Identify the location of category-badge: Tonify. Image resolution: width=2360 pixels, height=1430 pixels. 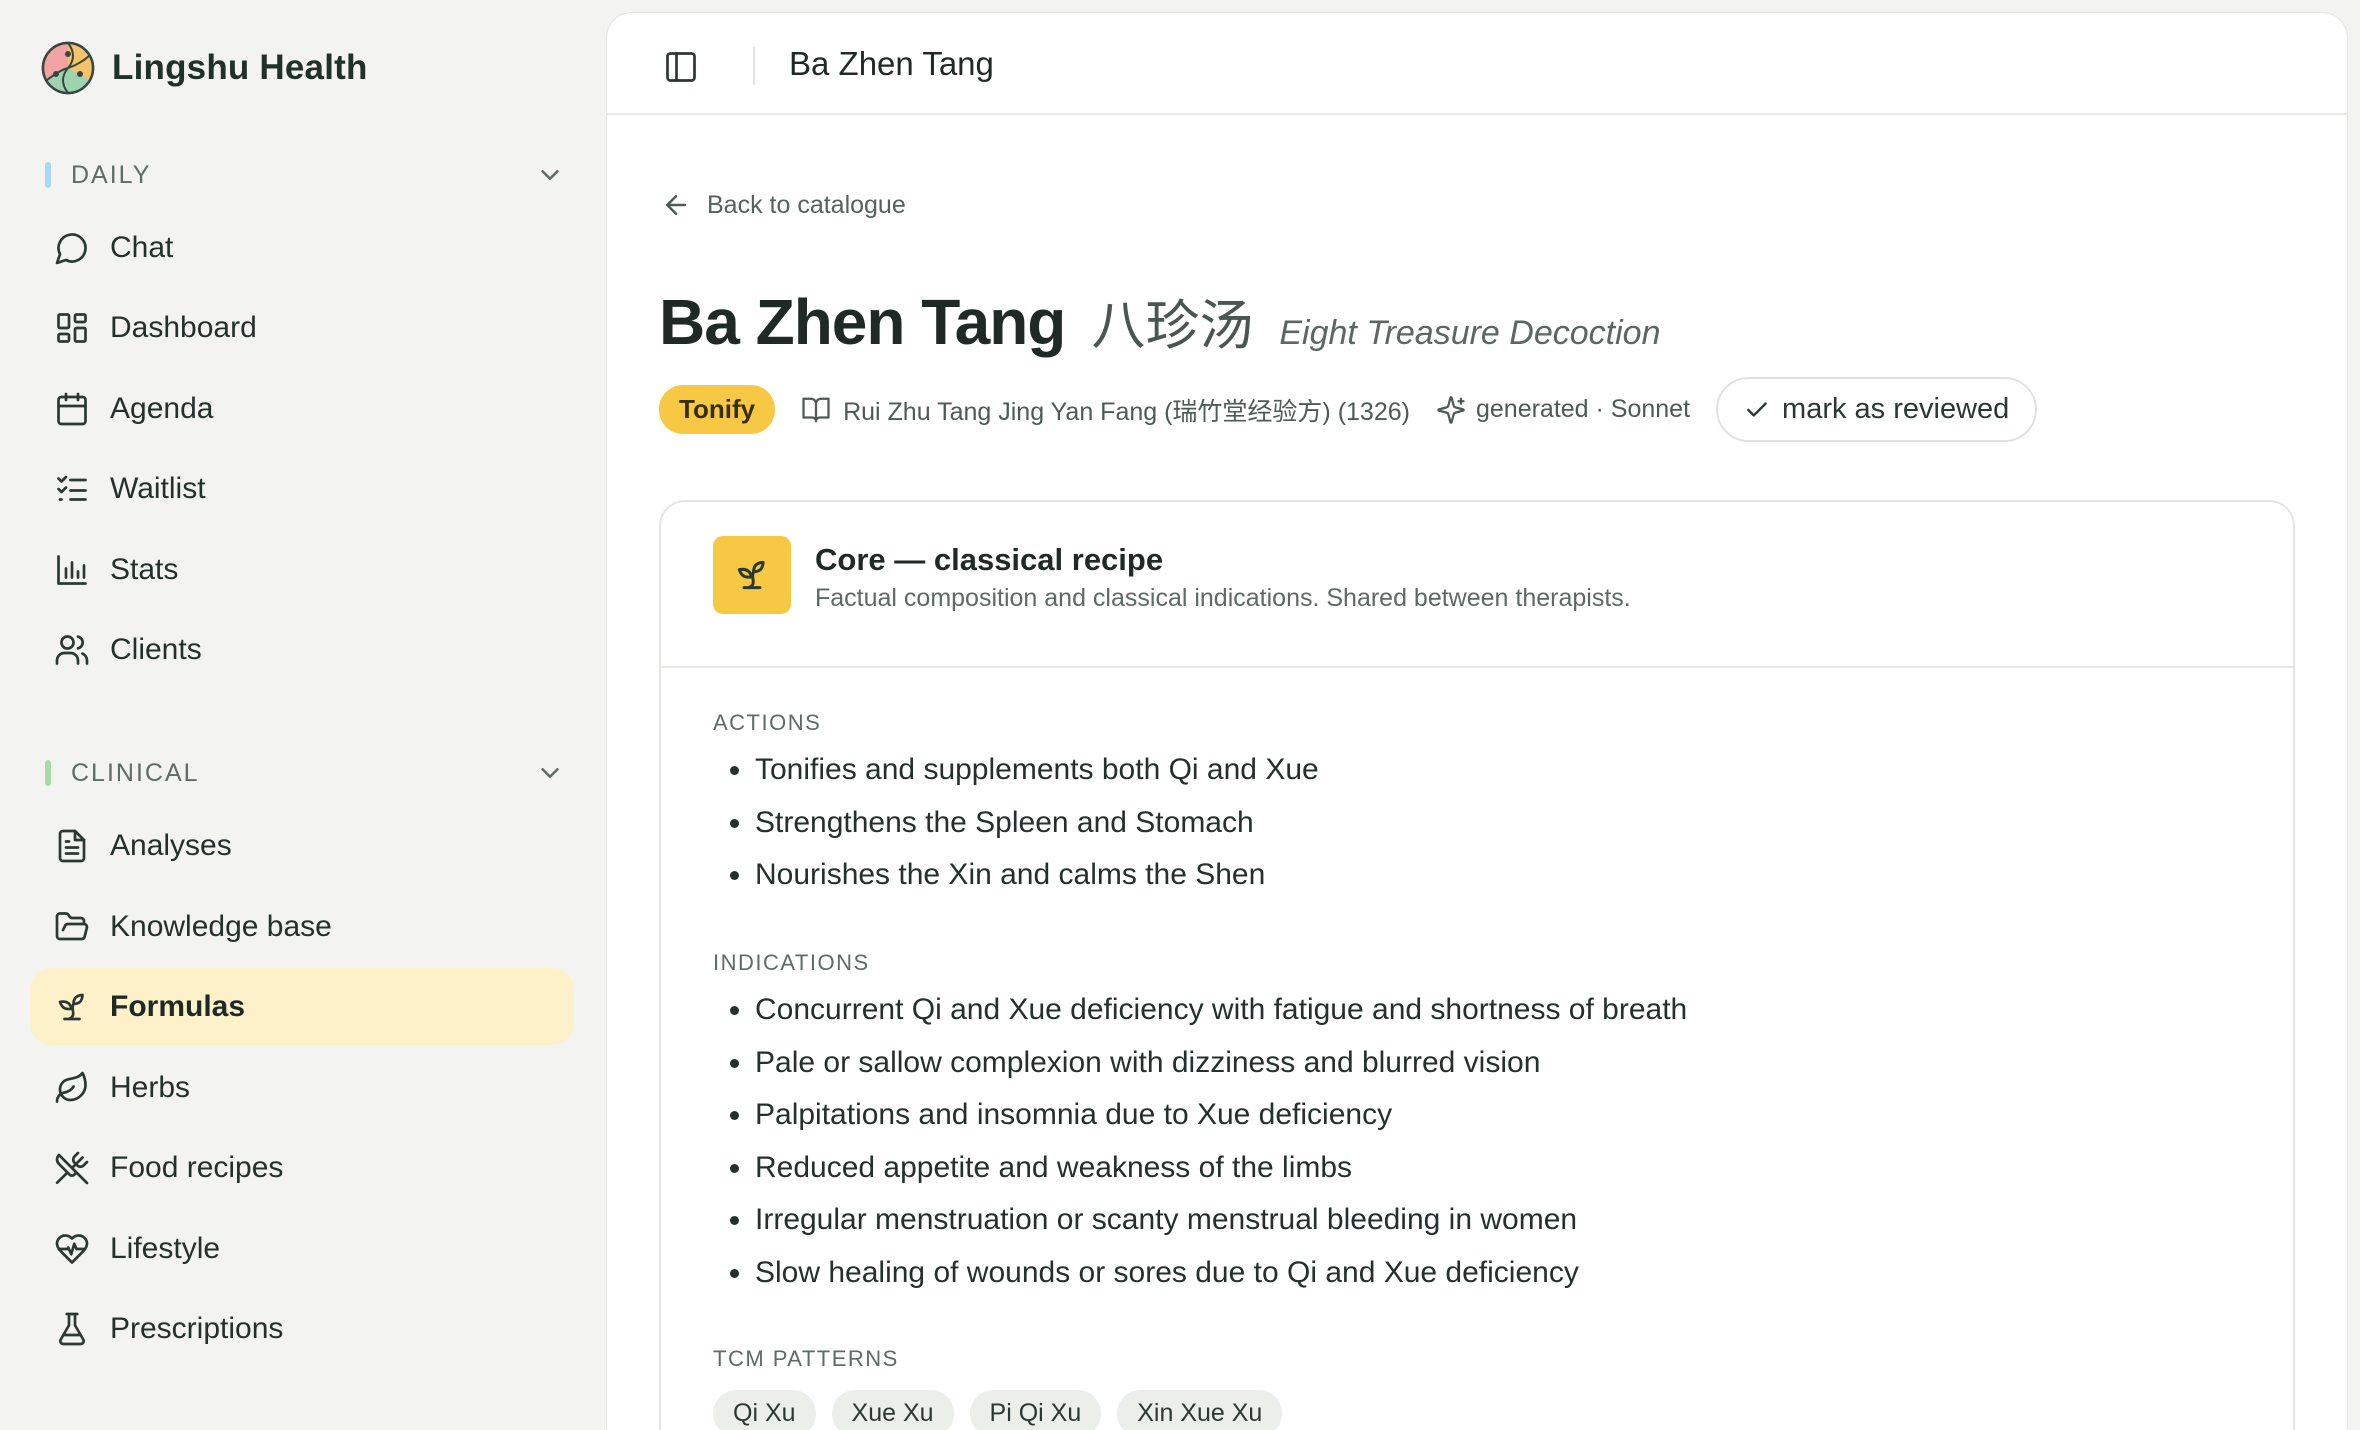
(717, 409).